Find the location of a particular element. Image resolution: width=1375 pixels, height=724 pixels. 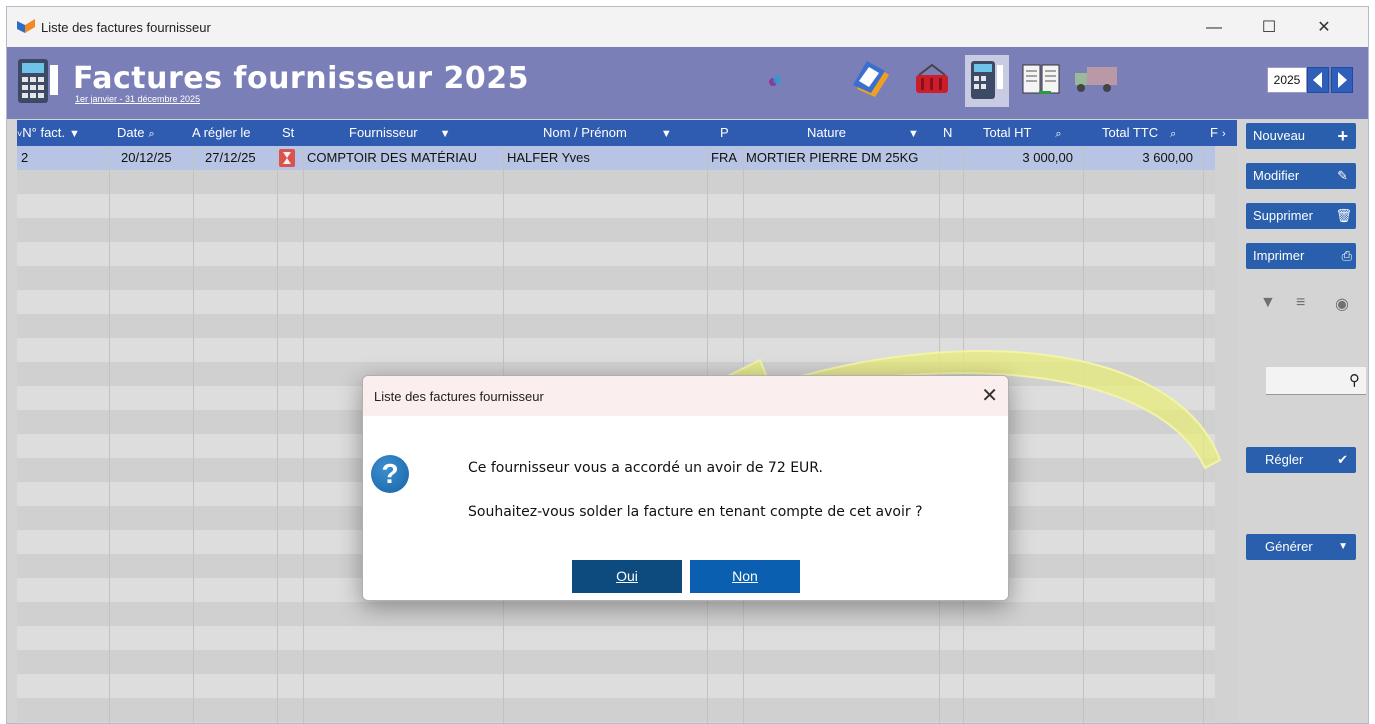

app-logo-icon is located at coordinates (26, 26).